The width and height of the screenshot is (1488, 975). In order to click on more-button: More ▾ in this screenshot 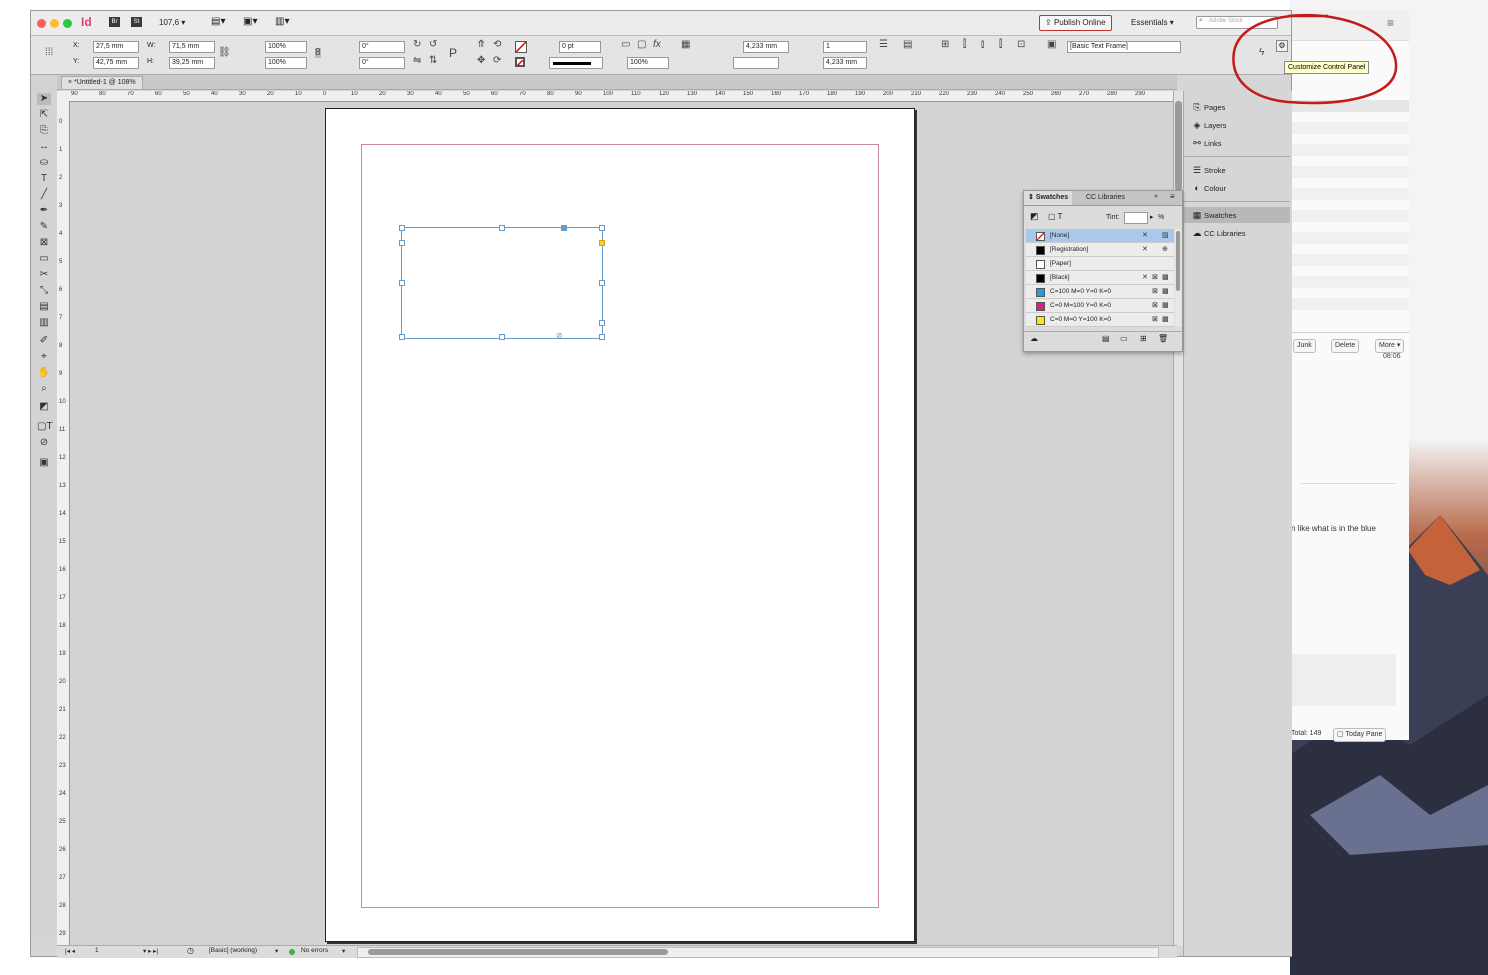, I will do `click(1390, 346)`.